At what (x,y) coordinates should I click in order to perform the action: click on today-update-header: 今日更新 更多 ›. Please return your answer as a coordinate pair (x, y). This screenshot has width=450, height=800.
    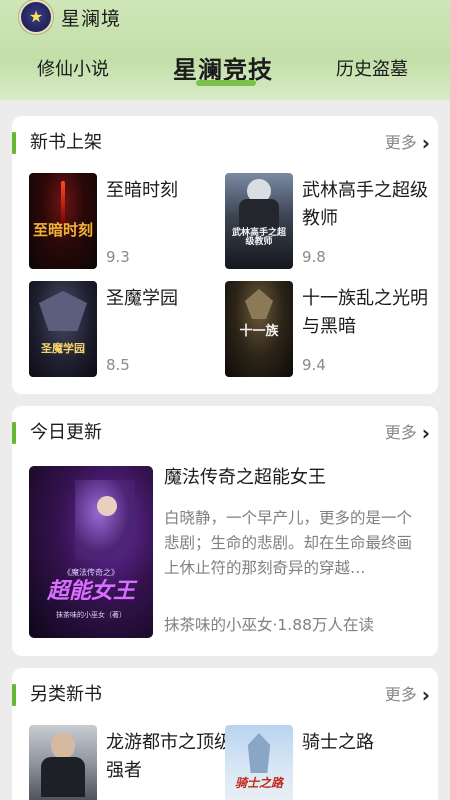
    Looking at the image, I should click on (225, 432).